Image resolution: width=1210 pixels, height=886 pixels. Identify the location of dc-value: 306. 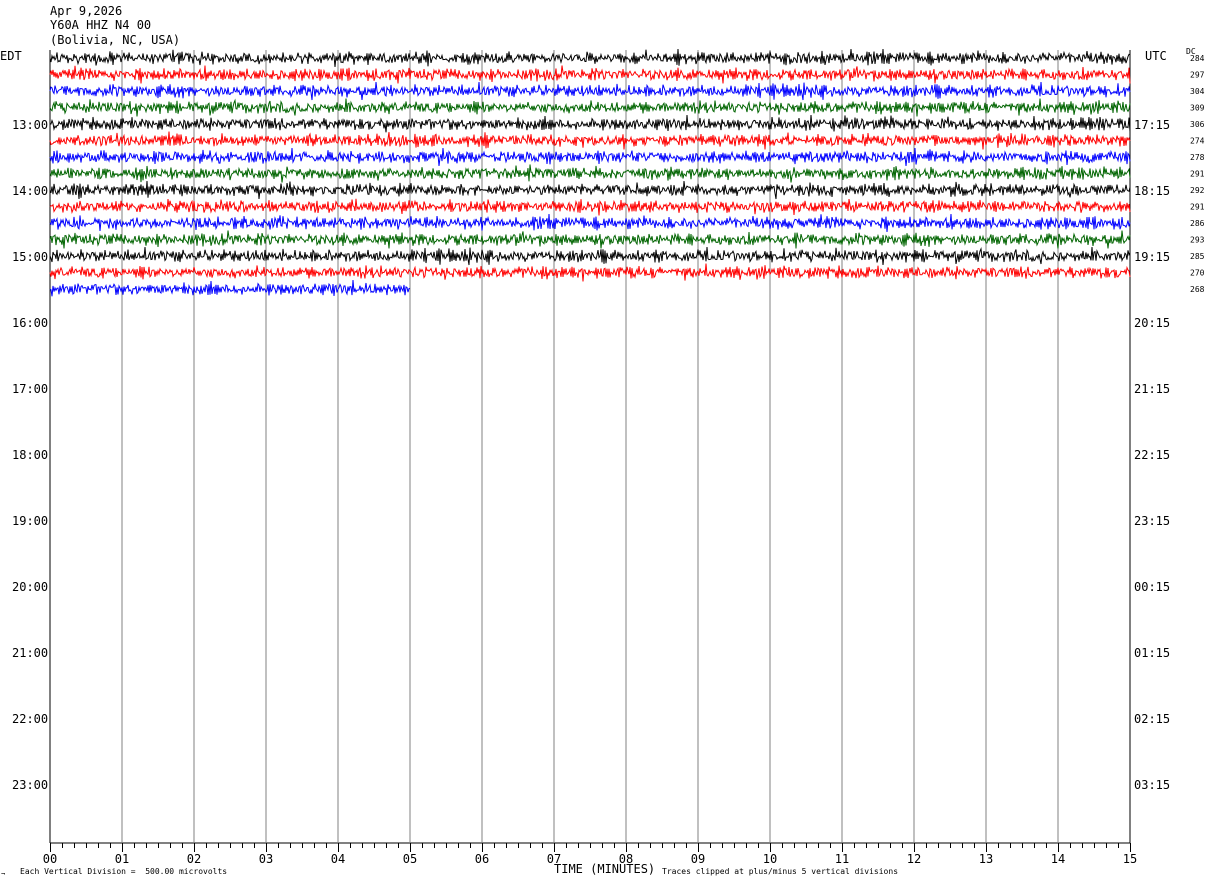
(1197, 124).